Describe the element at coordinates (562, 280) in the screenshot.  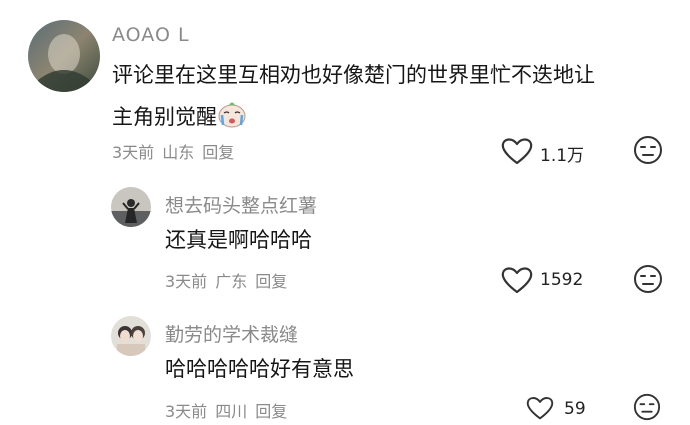
I see `like-count: 1592` at that location.